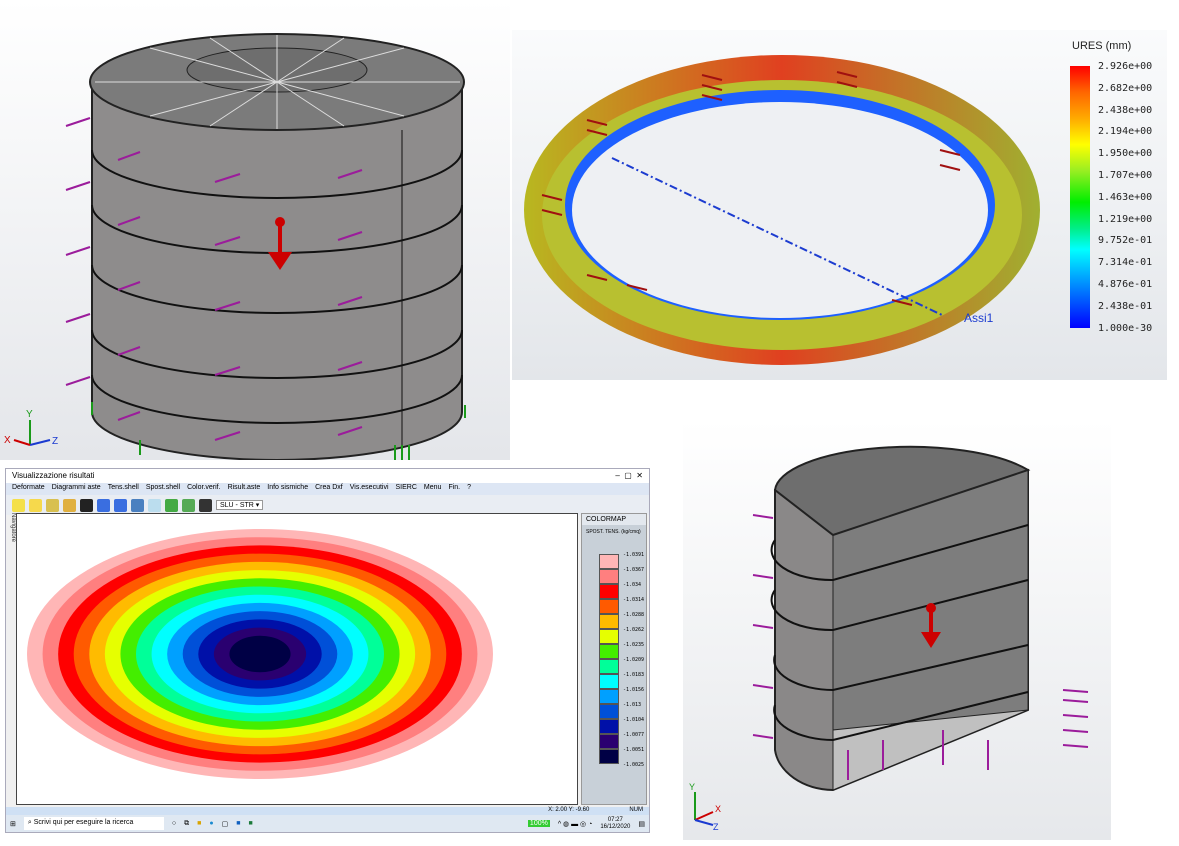 The image size is (1179, 846). What do you see at coordinates (137, 505) in the screenshot?
I see `view-3d-icon` at bounding box center [137, 505].